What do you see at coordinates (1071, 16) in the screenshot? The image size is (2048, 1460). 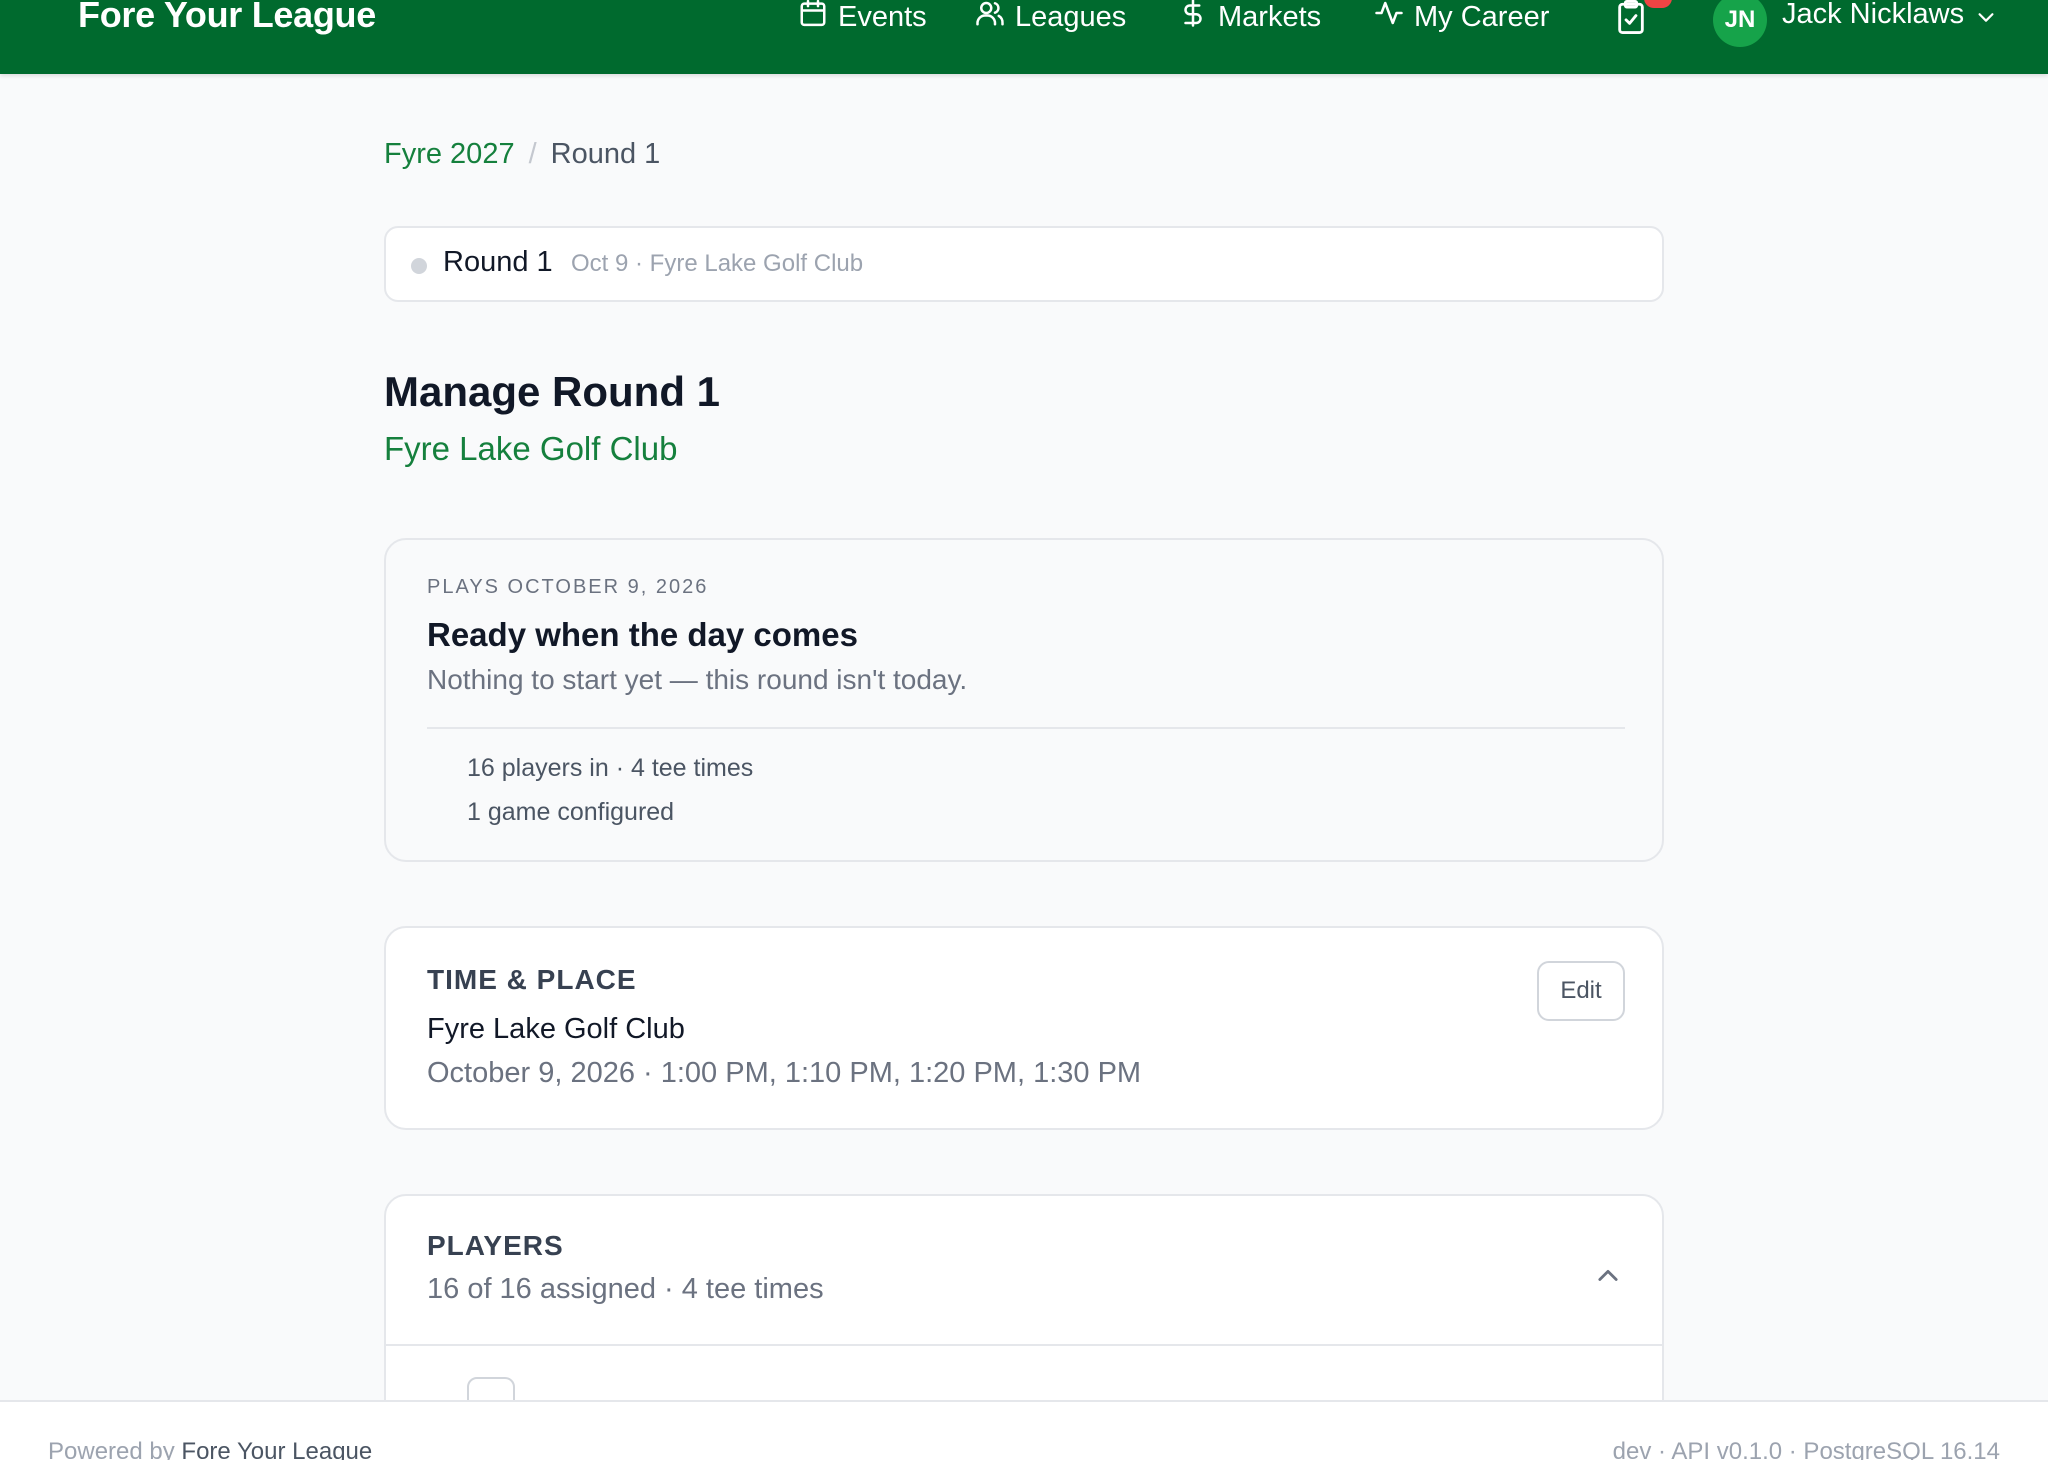 I see `nav-item-label: Leagues` at bounding box center [1071, 16].